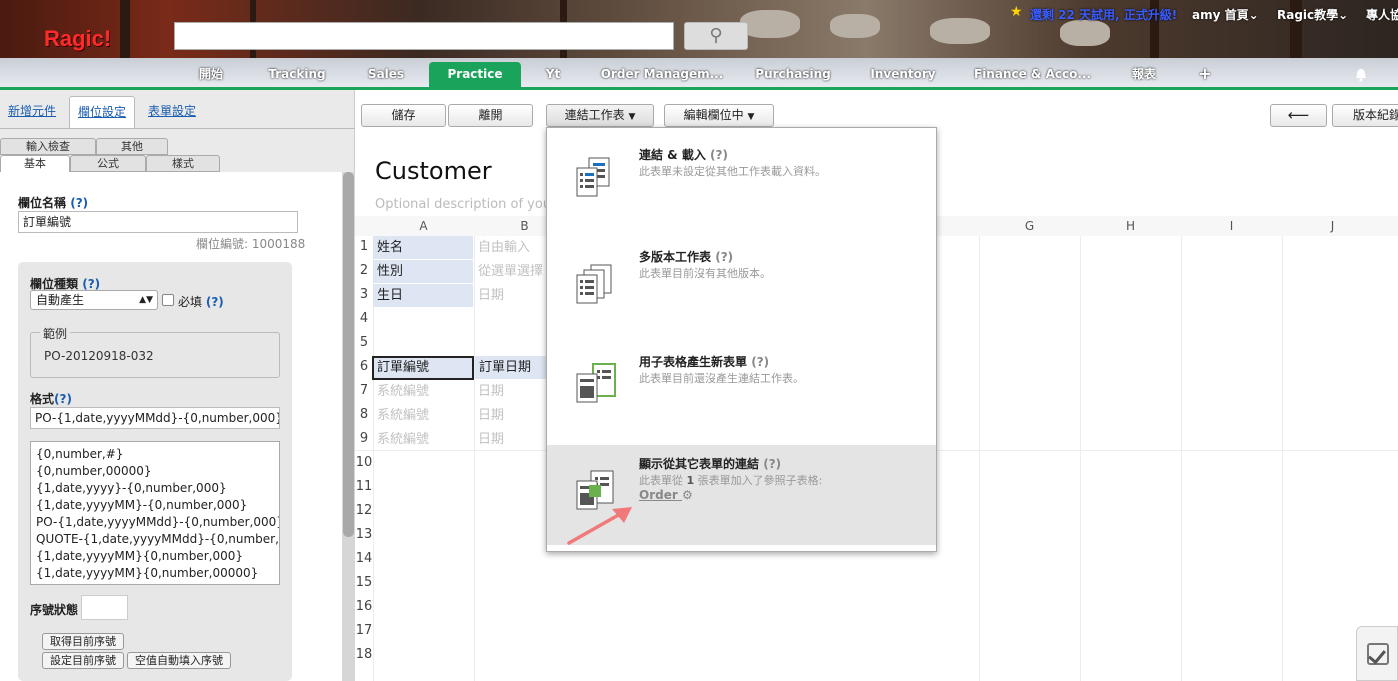  What do you see at coordinates (168, 300) in the screenshot?
I see `required-checkbox` at bounding box center [168, 300].